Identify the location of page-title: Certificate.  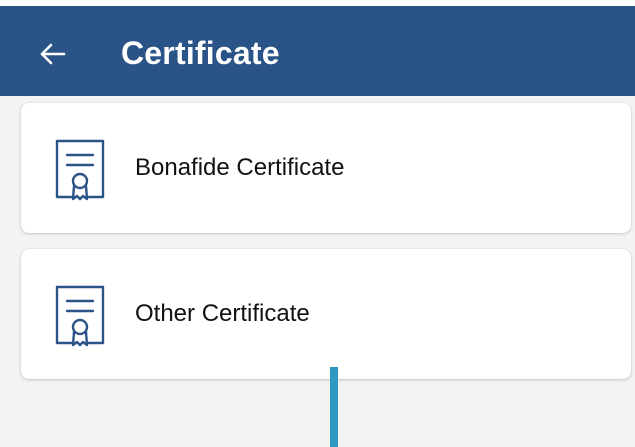
(200, 53).